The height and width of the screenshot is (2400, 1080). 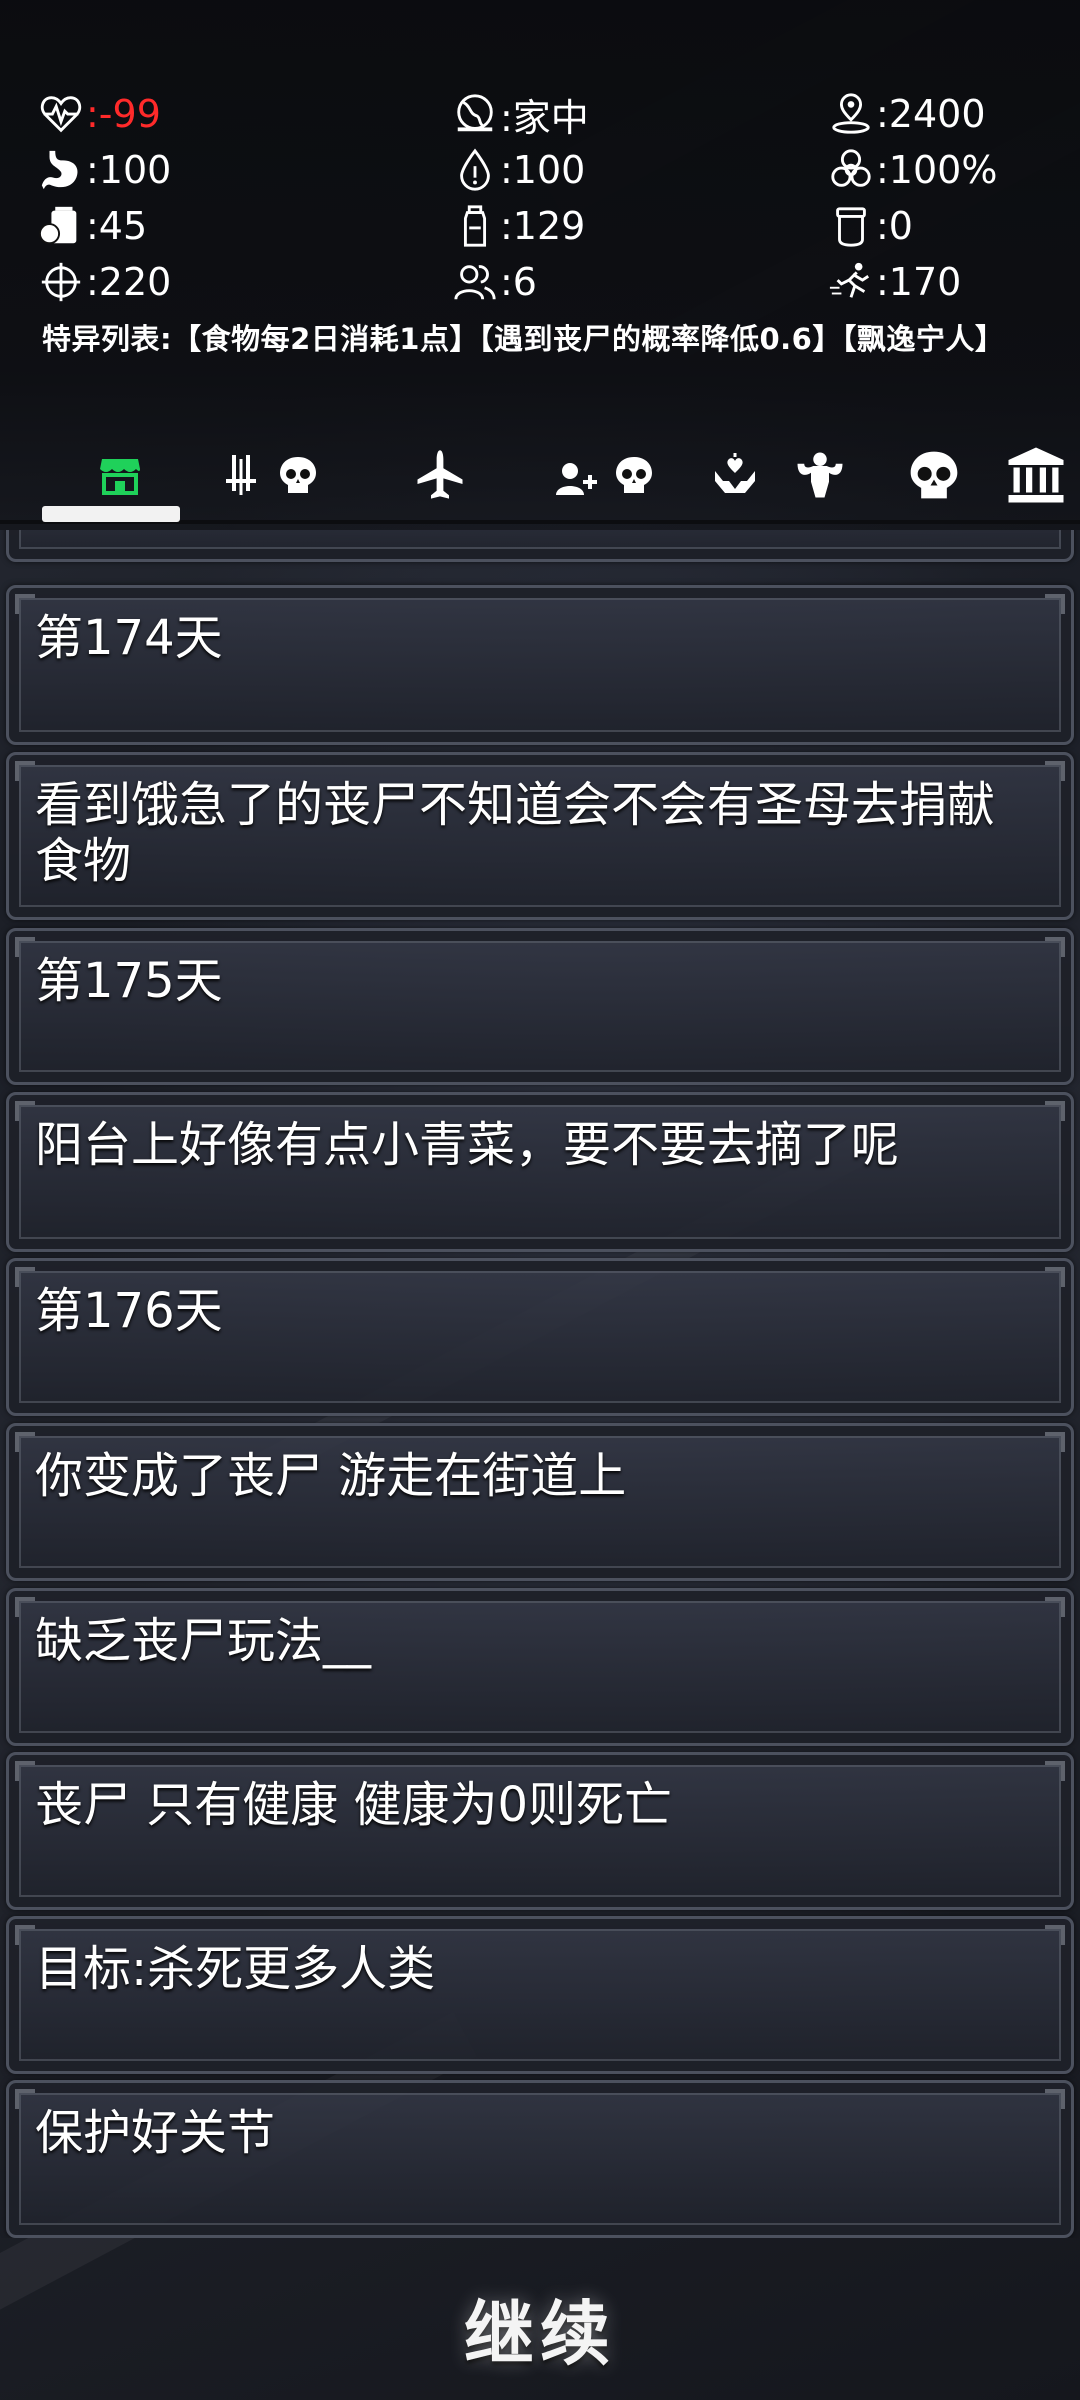 What do you see at coordinates (634, 475) in the screenshot?
I see `skull-icon-tab` at bounding box center [634, 475].